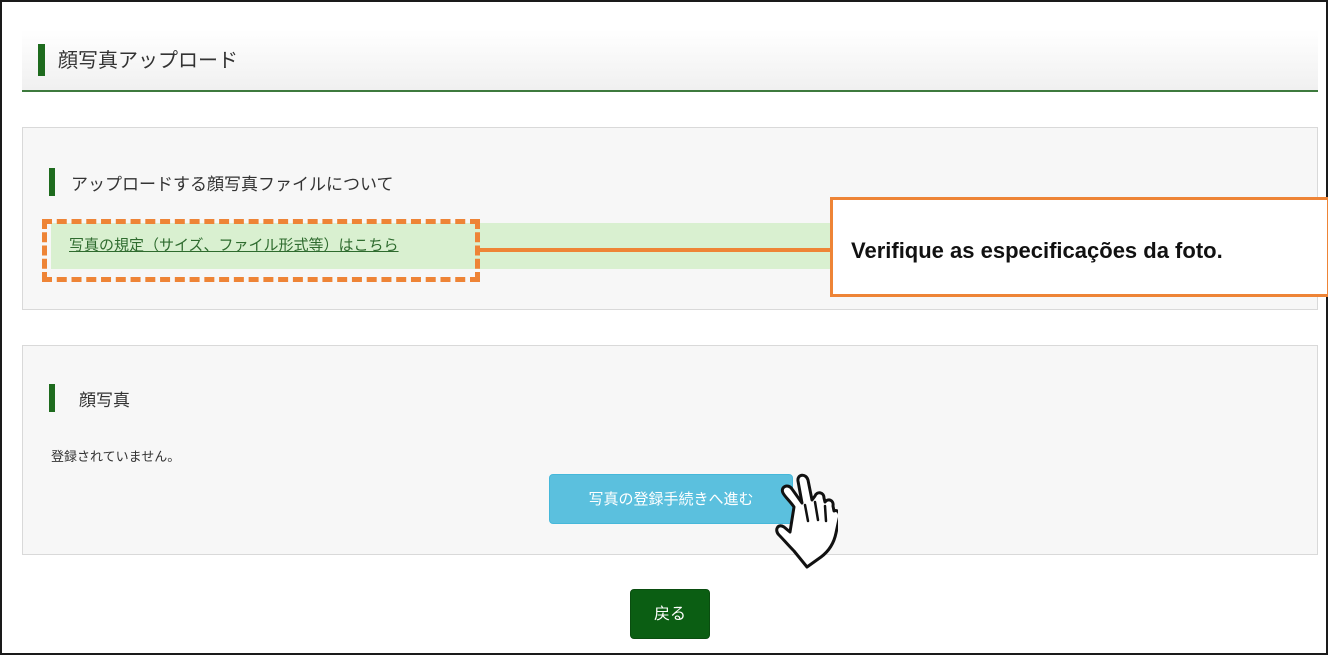 Image resolution: width=1328 pixels, height=655 pixels. Describe the element at coordinates (671, 499) in the screenshot. I see `proceed-register-button: 写真の登録手続きへ進む` at that location.